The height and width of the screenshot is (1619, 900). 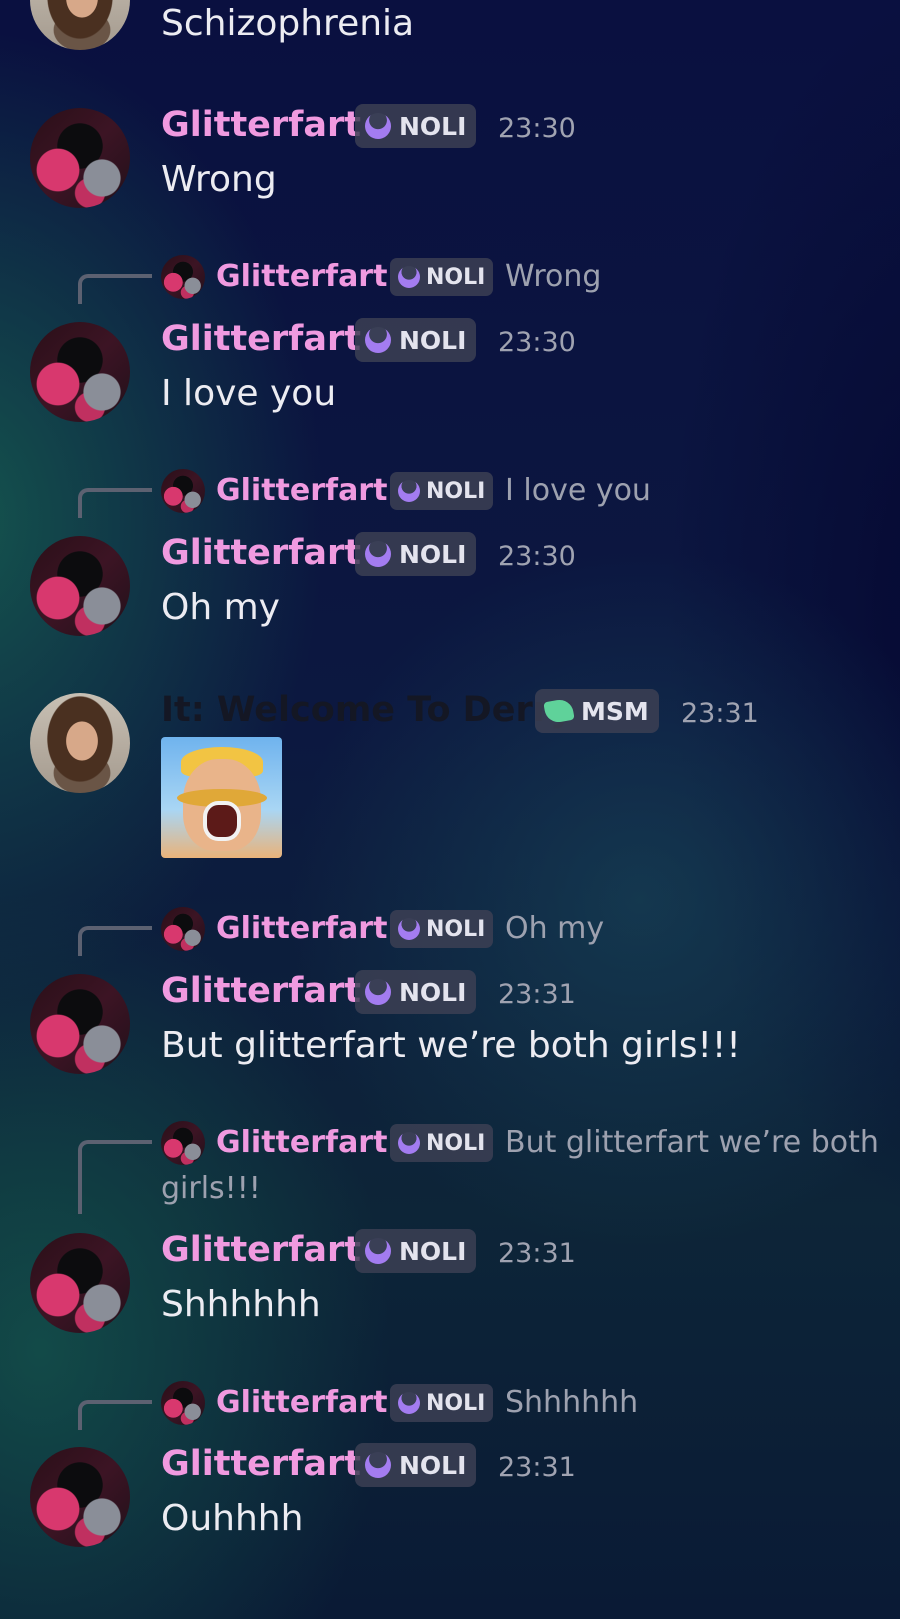 I want to click on reply-text: Shhhhhh, so click(x=572, y=1402).